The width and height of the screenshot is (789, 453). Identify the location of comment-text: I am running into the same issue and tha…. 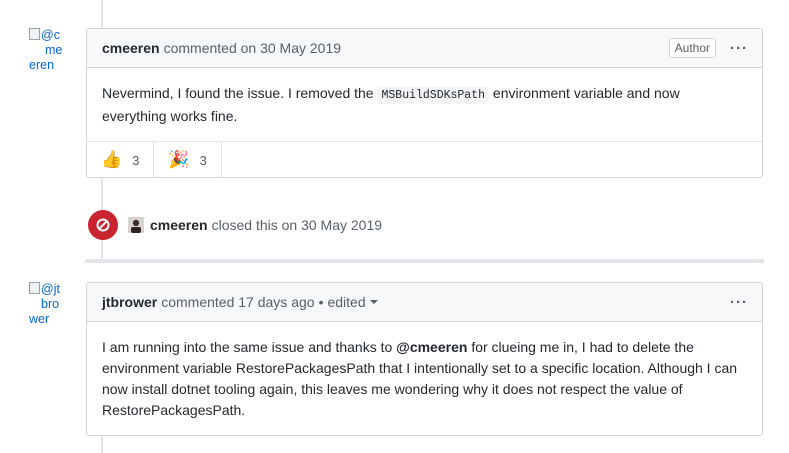
(247, 347).